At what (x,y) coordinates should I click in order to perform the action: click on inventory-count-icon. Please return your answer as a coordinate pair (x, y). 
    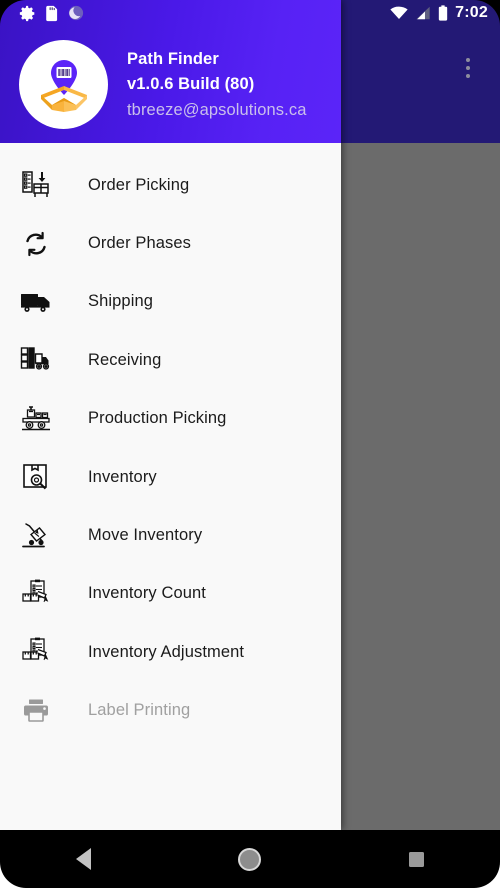
    Looking at the image, I should click on (36, 594).